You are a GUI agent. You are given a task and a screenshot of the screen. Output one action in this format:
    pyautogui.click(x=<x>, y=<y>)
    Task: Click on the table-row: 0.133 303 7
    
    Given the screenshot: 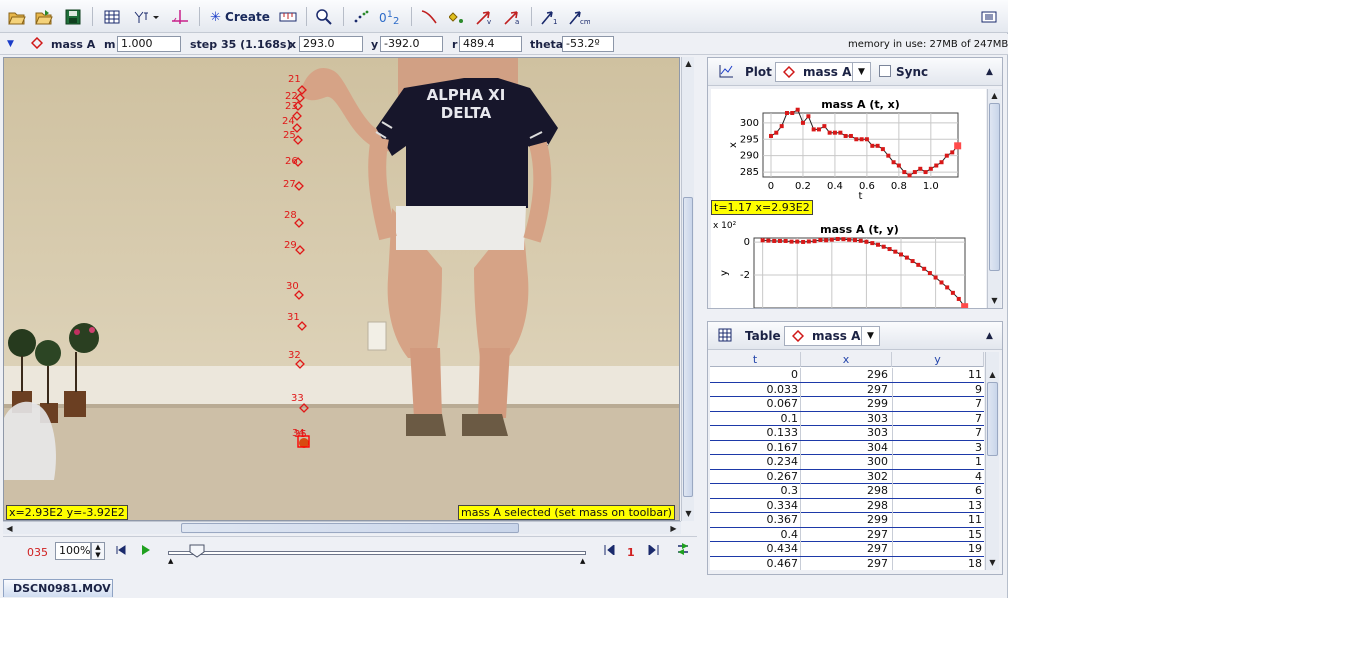 What is the action you would take?
    pyautogui.click(x=847, y=433)
    